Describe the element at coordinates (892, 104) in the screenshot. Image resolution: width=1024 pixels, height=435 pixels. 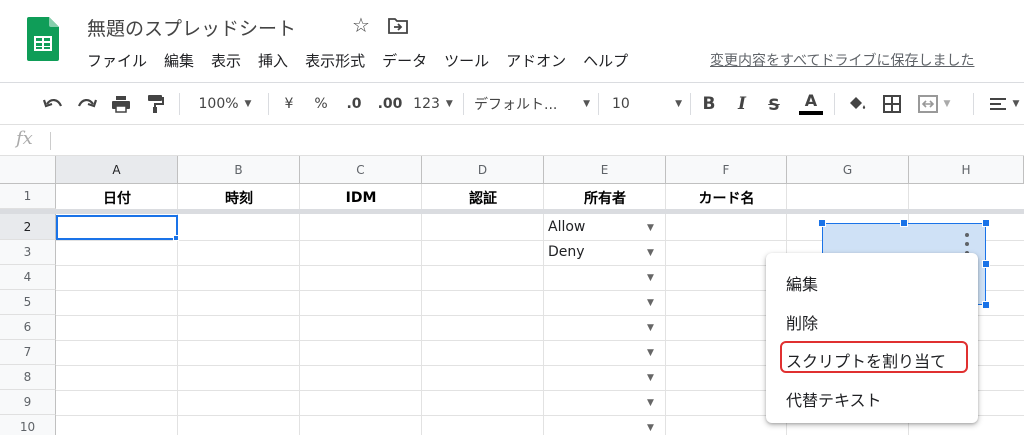
I see `borders-icon` at that location.